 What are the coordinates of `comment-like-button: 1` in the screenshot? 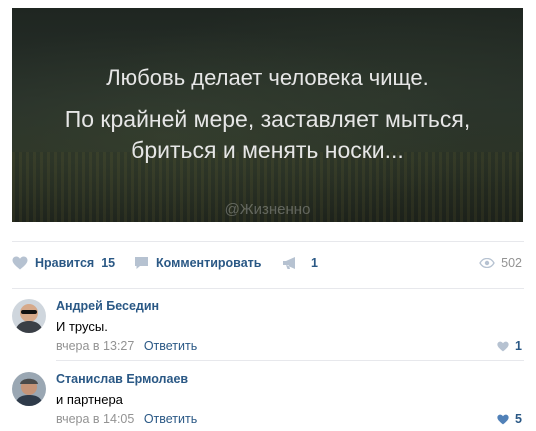 It's located at (509, 346).